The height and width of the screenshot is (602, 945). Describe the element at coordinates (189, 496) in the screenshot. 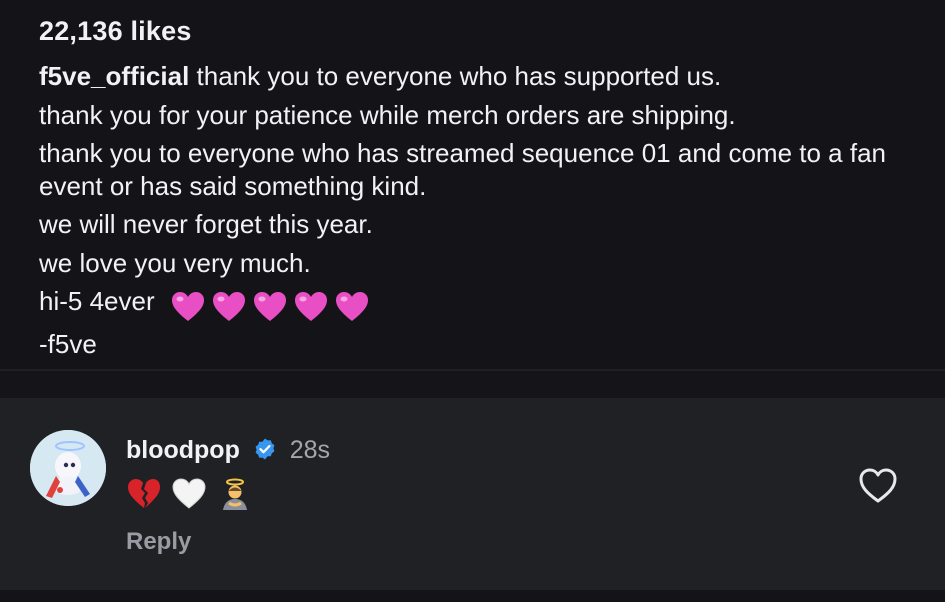

I see `white-heart-icon` at that location.